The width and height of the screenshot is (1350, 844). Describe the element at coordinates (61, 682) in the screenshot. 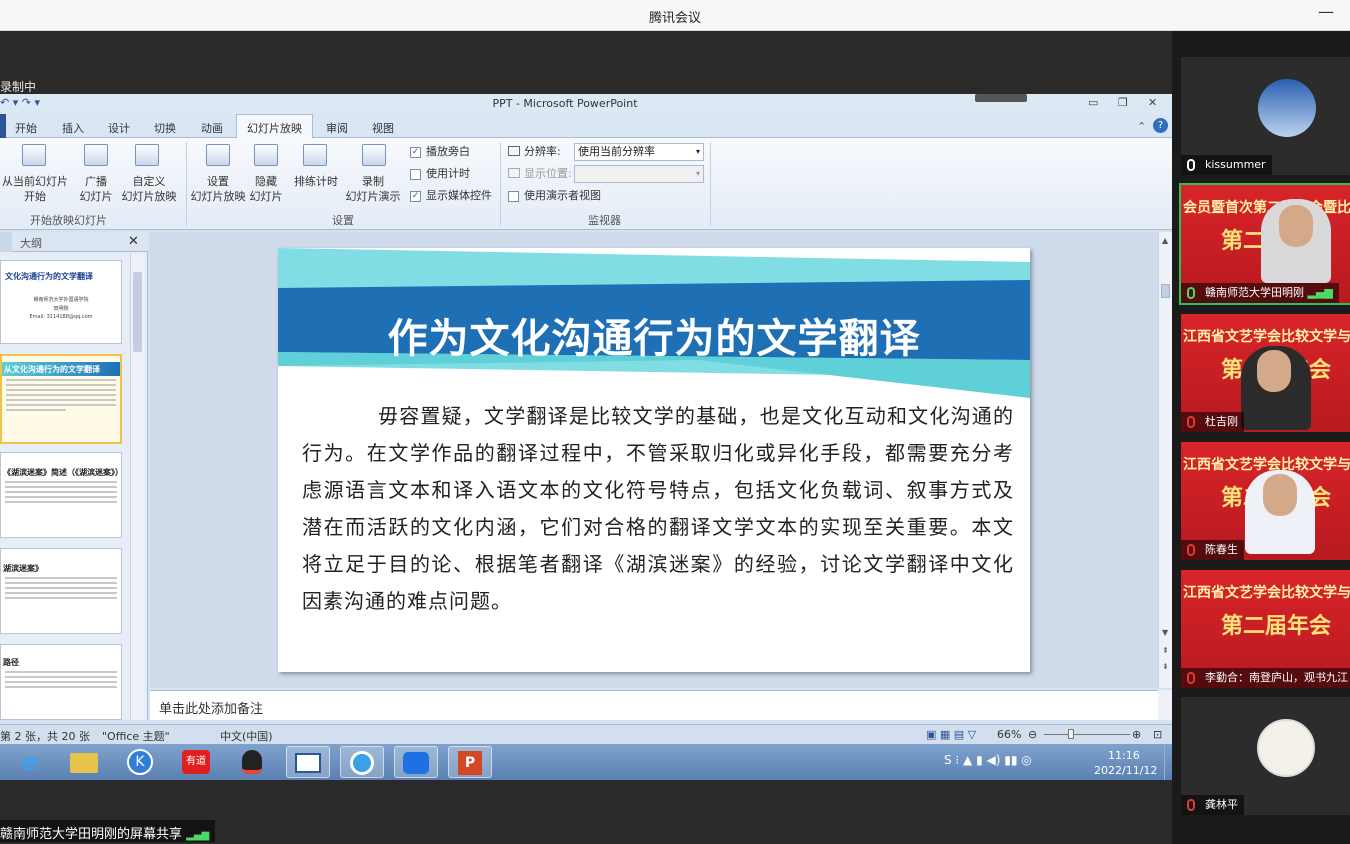

I see `slide-thumbnail-5: 路径` at that location.